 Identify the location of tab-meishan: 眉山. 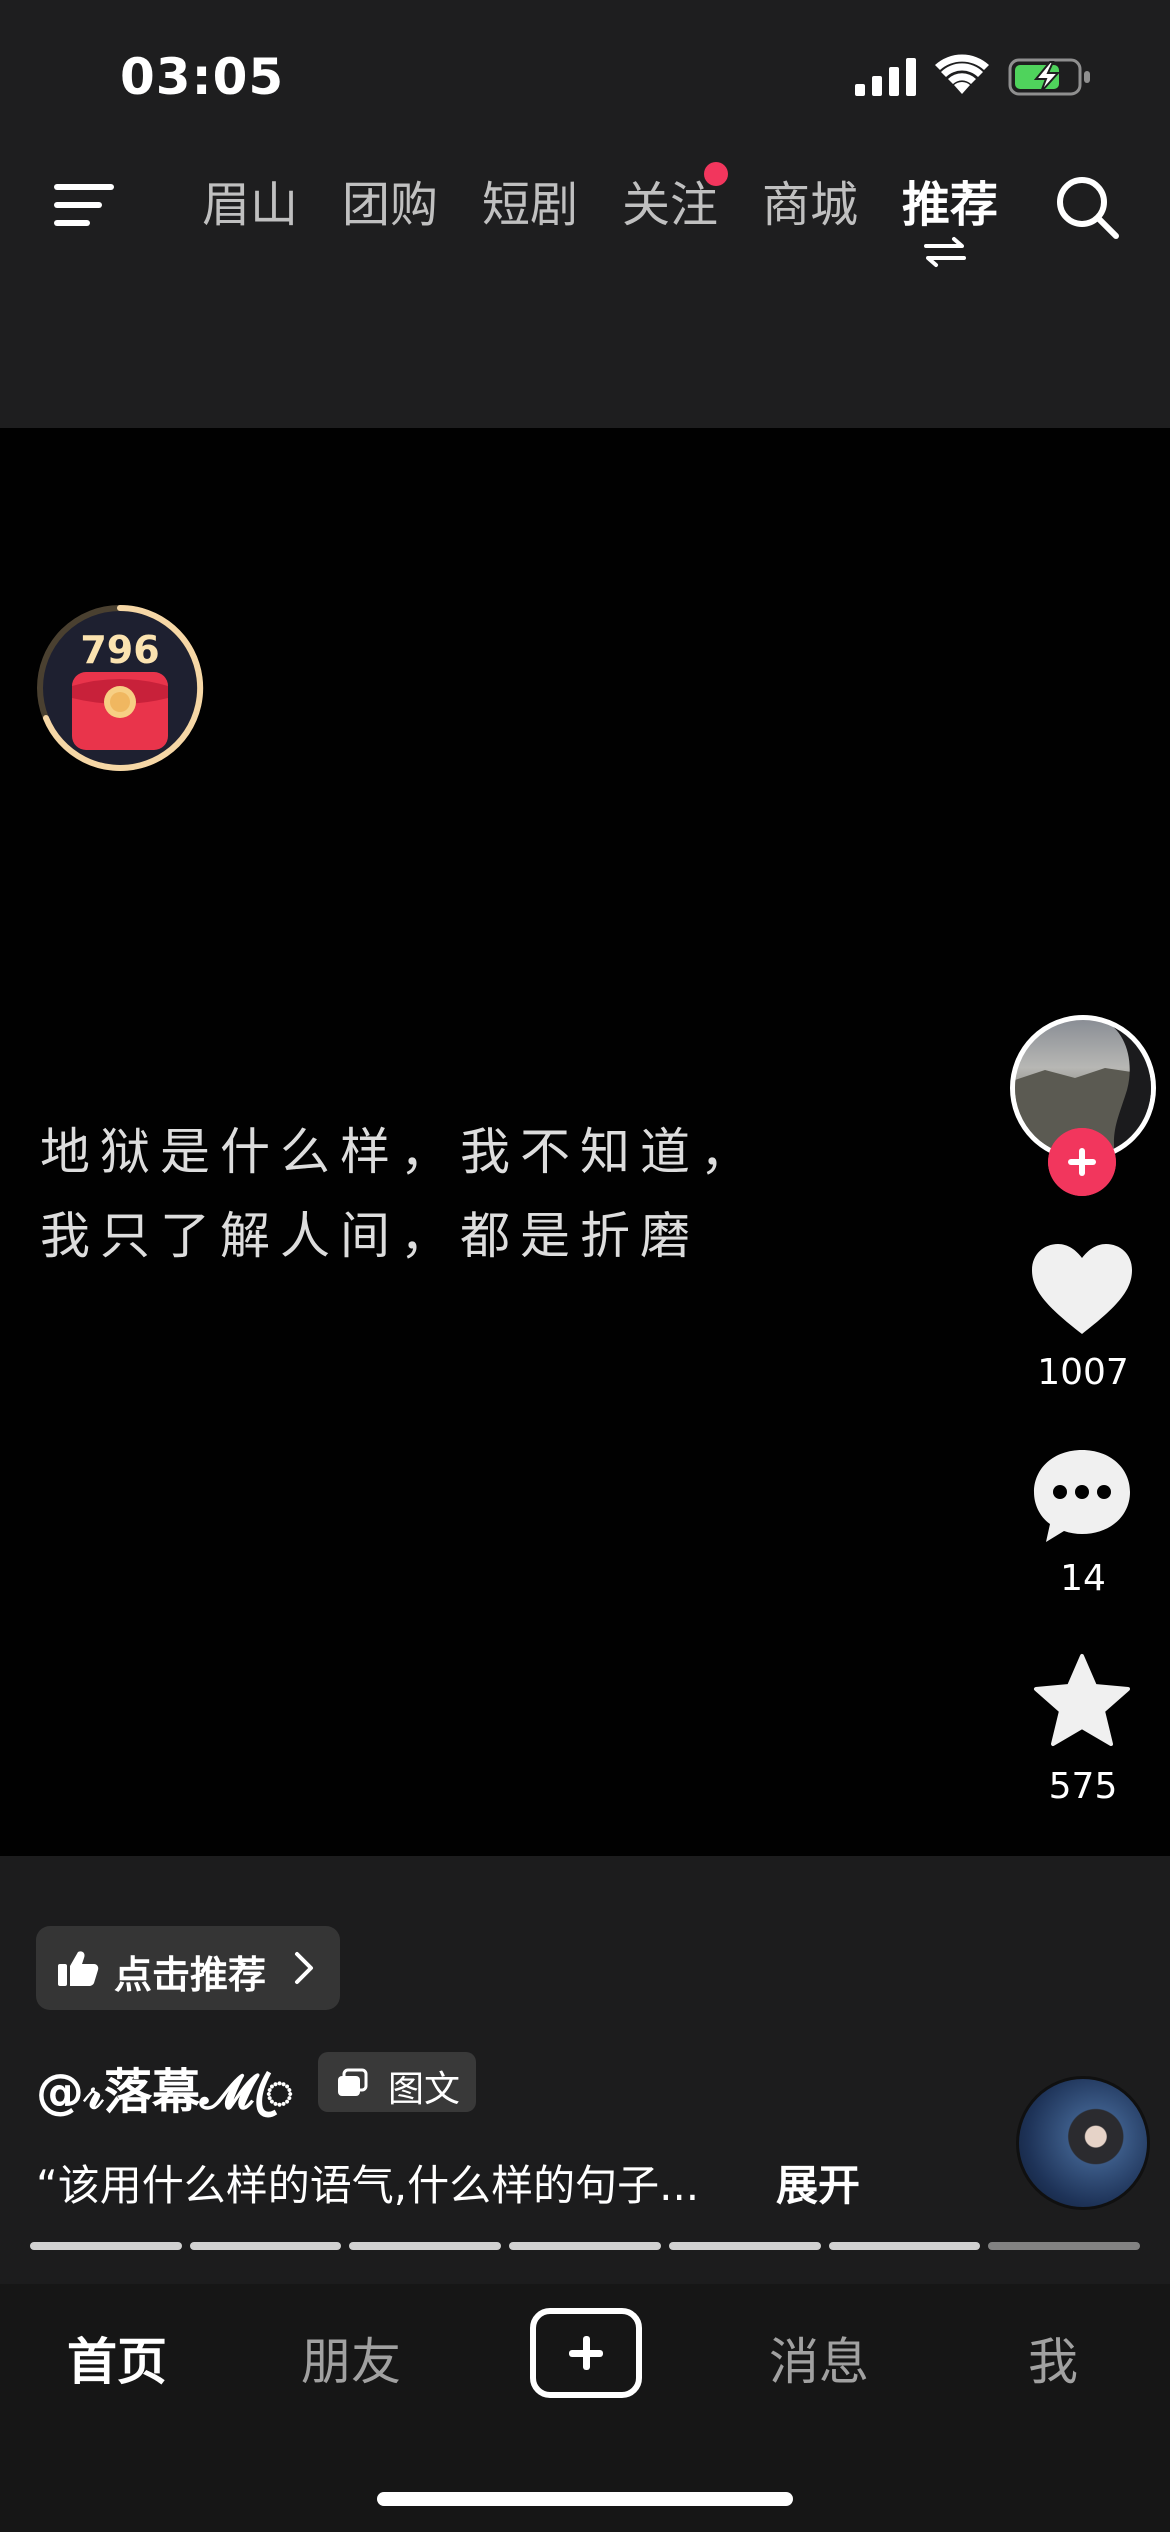
(250, 210).